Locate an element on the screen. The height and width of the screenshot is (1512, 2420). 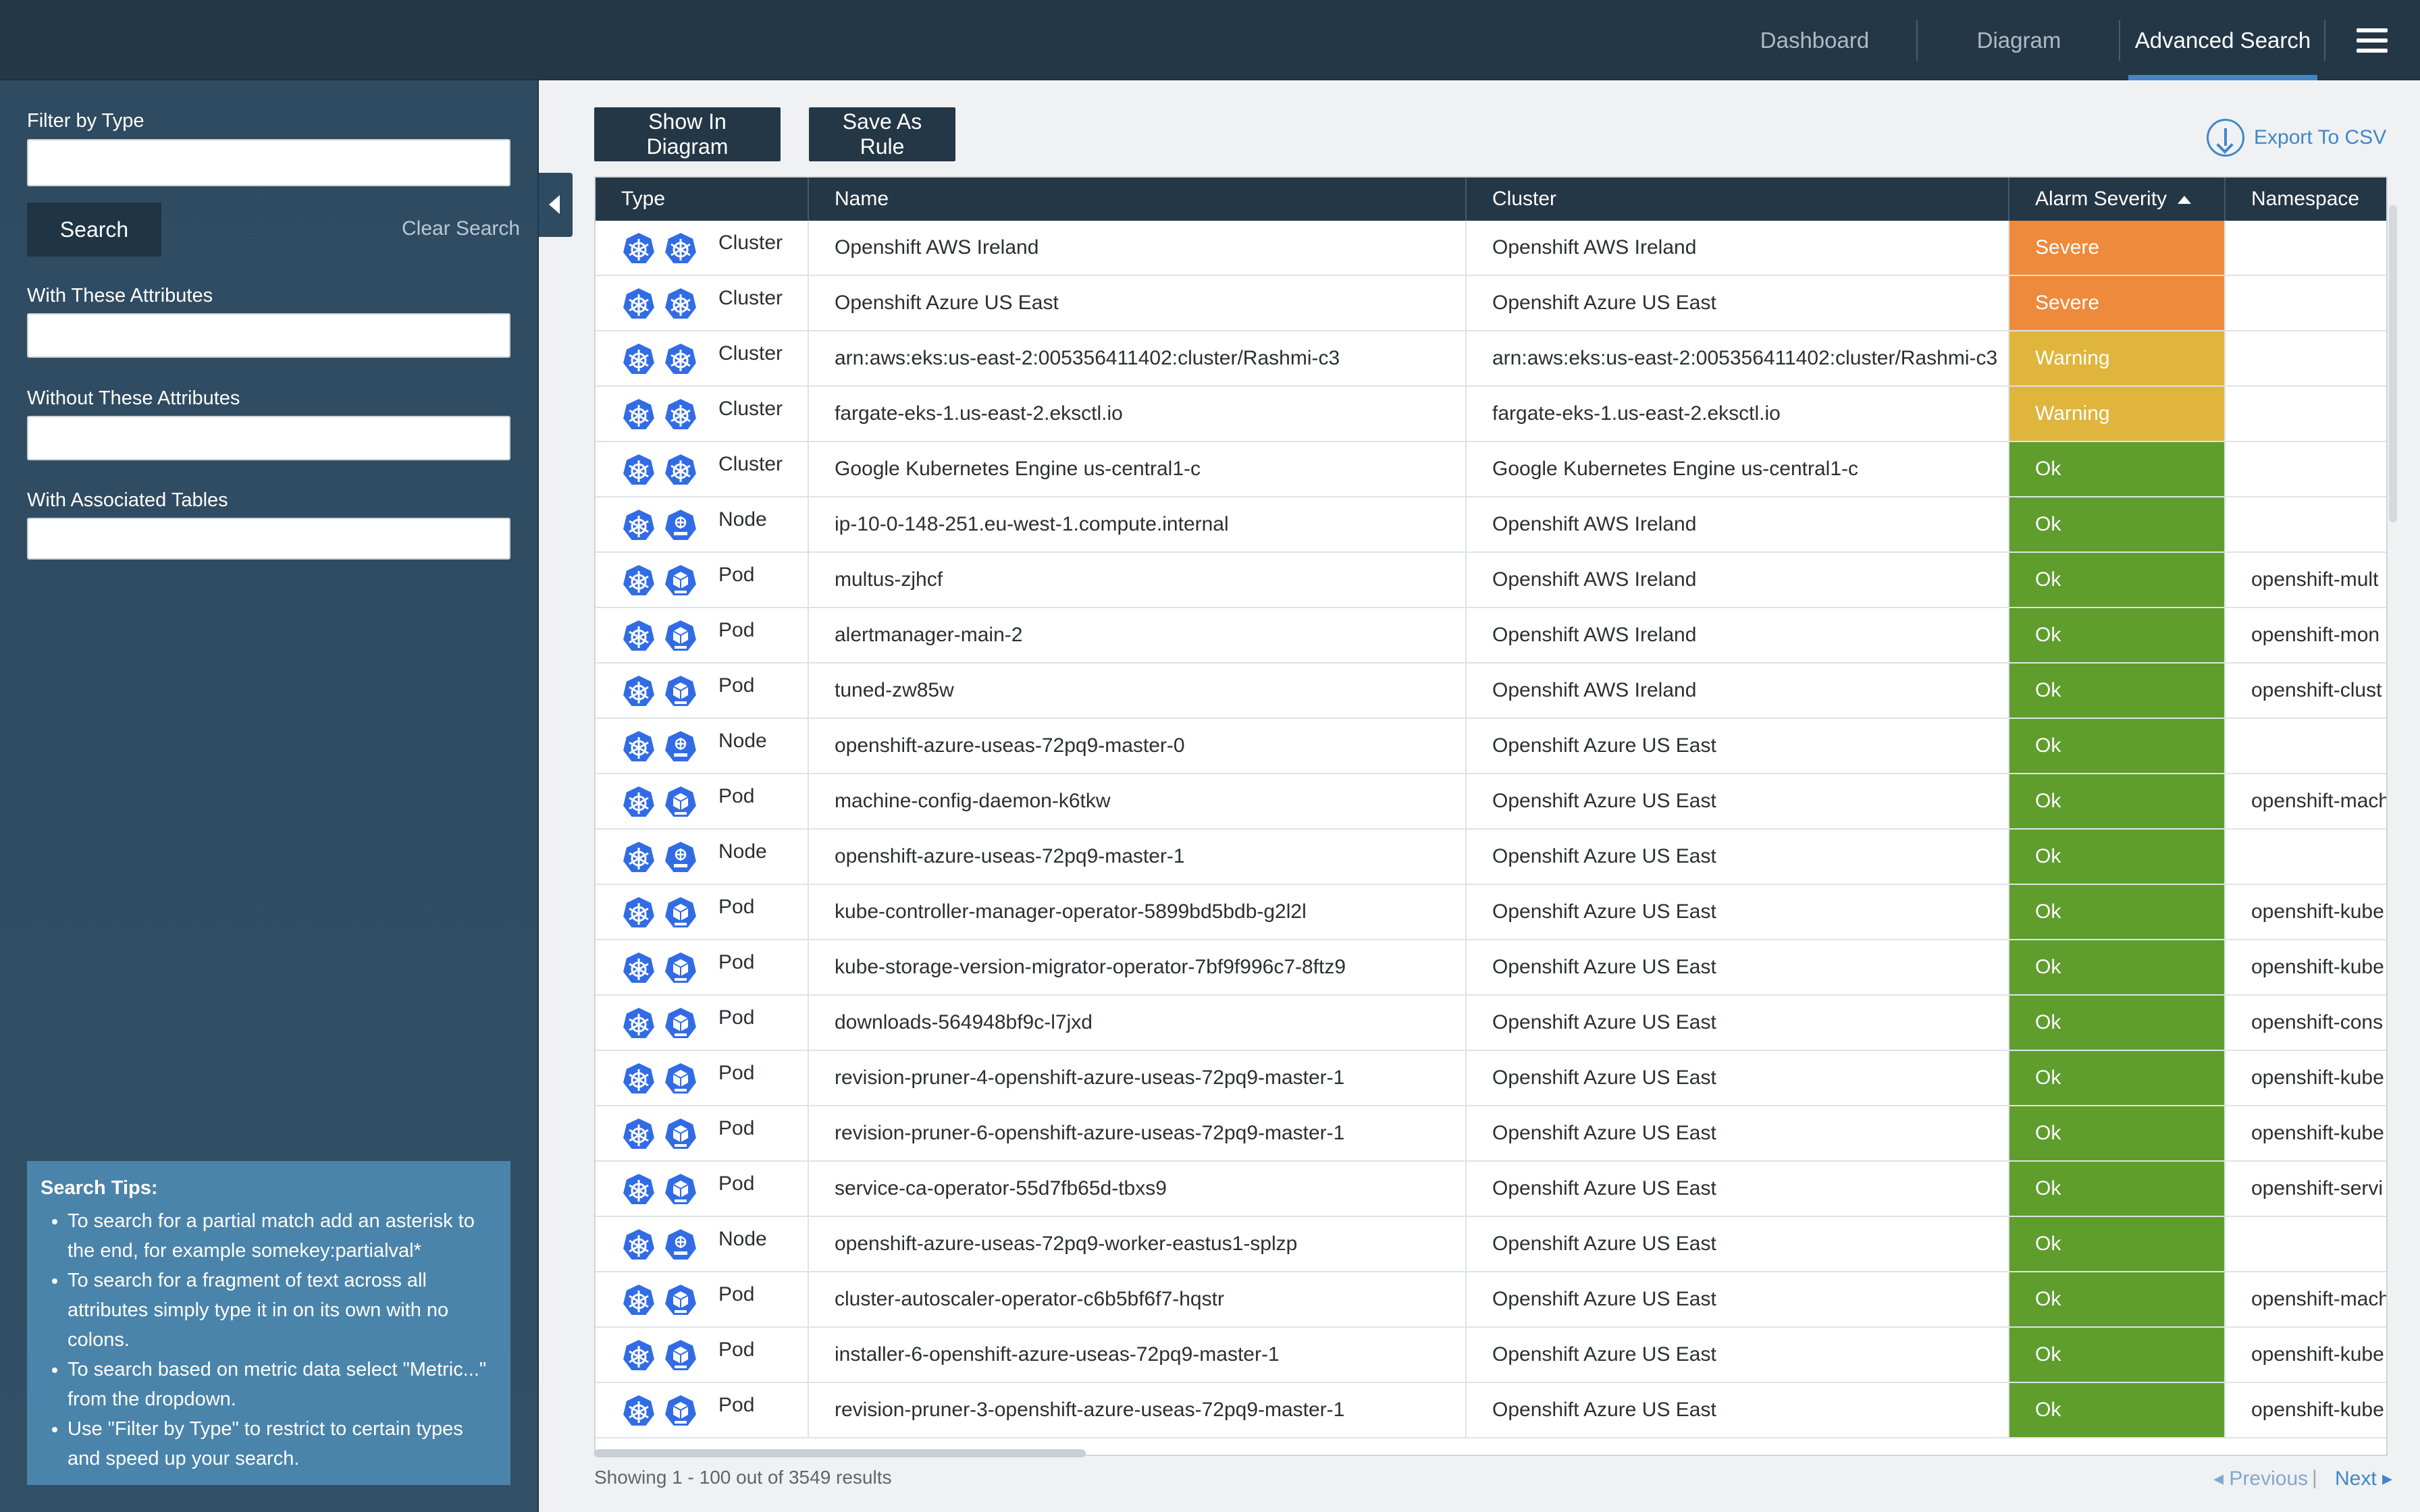
show-in-diagram-button: Show In Diagram is located at coordinates (687, 134).